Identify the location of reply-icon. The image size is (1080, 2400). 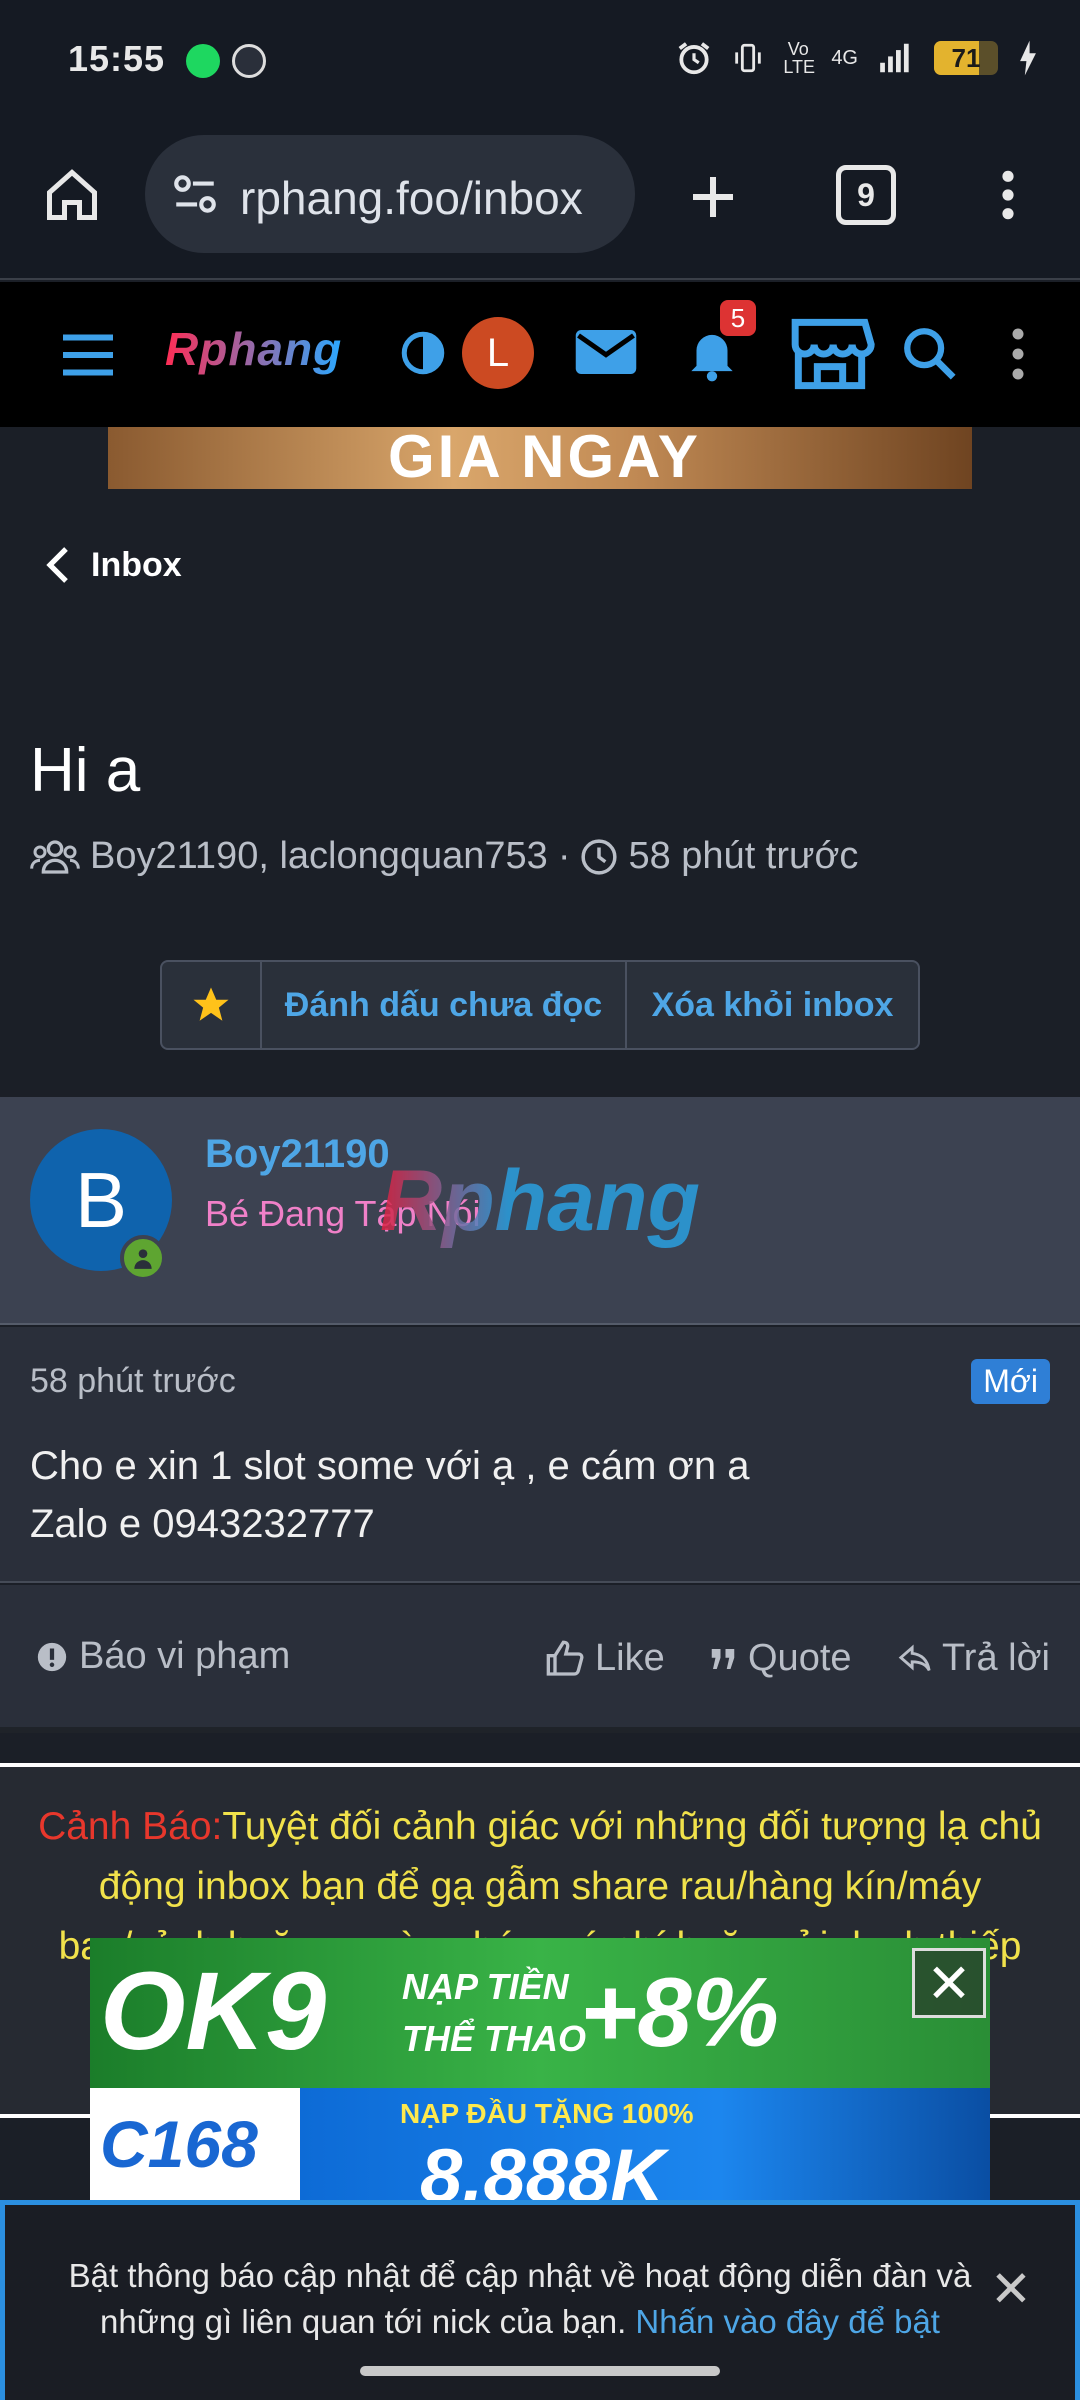
(914, 1657).